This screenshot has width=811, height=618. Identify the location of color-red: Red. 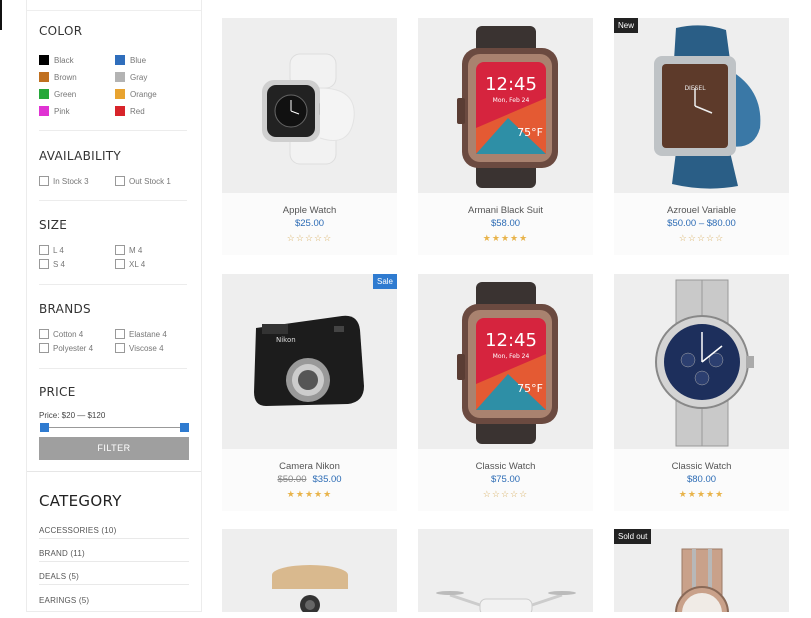
(130, 111).